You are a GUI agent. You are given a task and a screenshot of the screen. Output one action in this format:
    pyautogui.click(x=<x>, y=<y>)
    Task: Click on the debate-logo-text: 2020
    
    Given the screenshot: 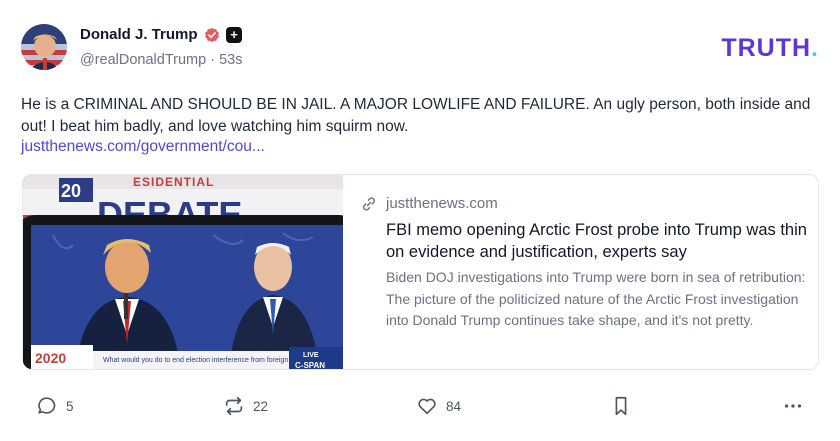 What is the action you would take?
    pyautogui.click(x=50, y=358)
    